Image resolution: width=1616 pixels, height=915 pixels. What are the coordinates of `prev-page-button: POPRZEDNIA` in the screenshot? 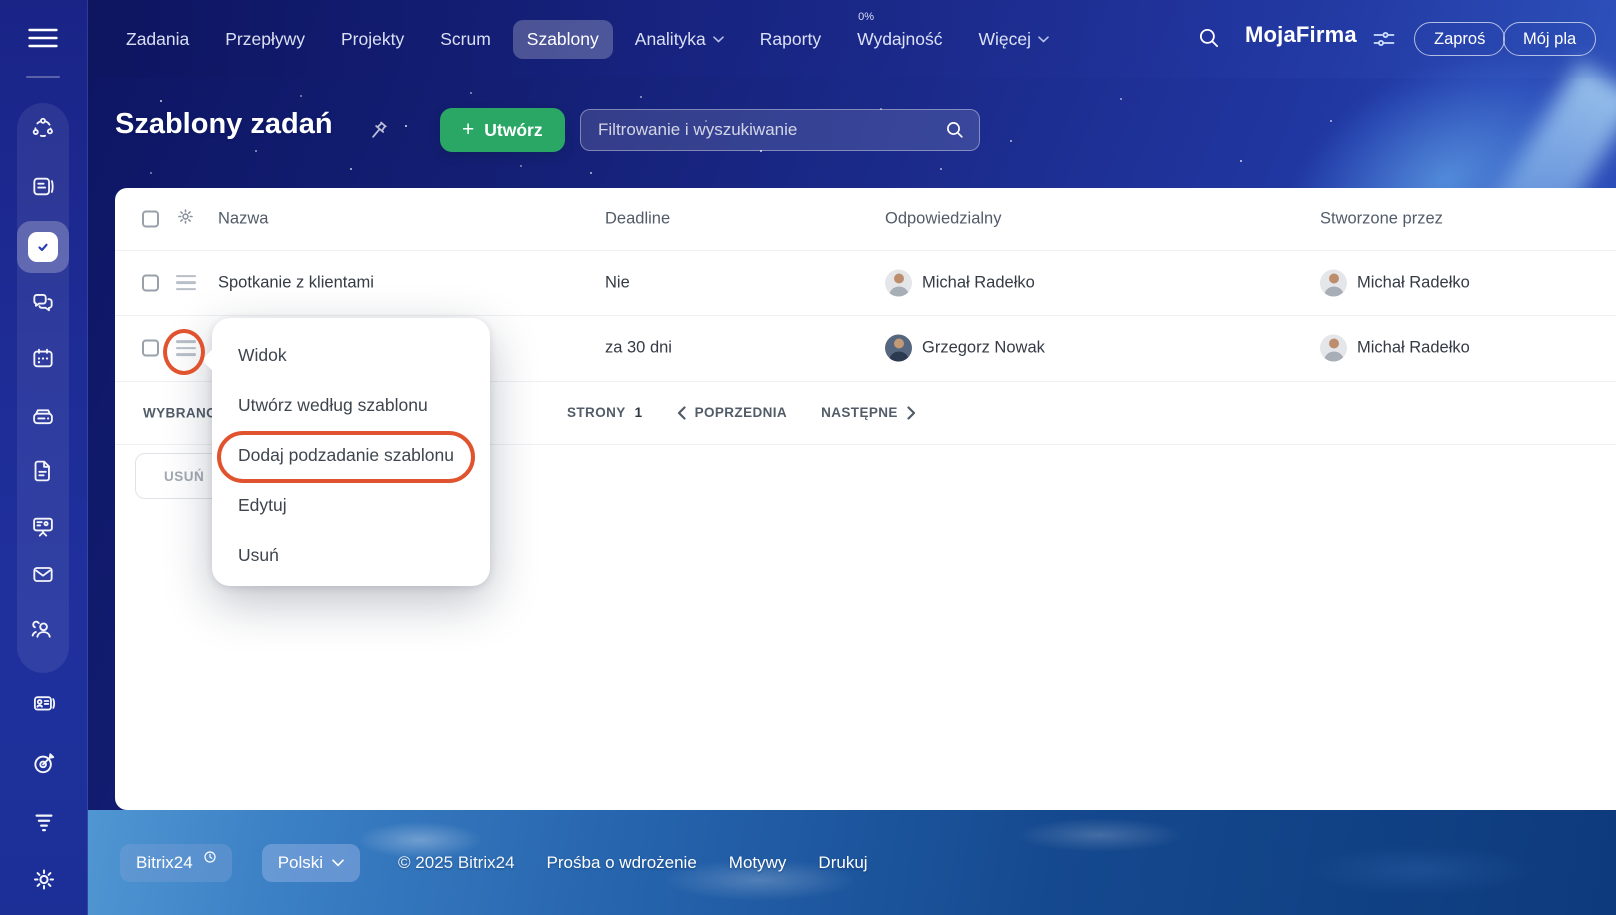 It's located at (732, 412).